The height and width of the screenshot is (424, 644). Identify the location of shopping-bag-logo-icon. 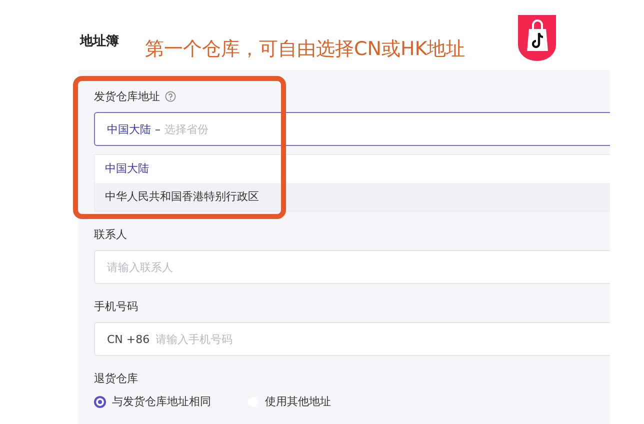
(537, 38).